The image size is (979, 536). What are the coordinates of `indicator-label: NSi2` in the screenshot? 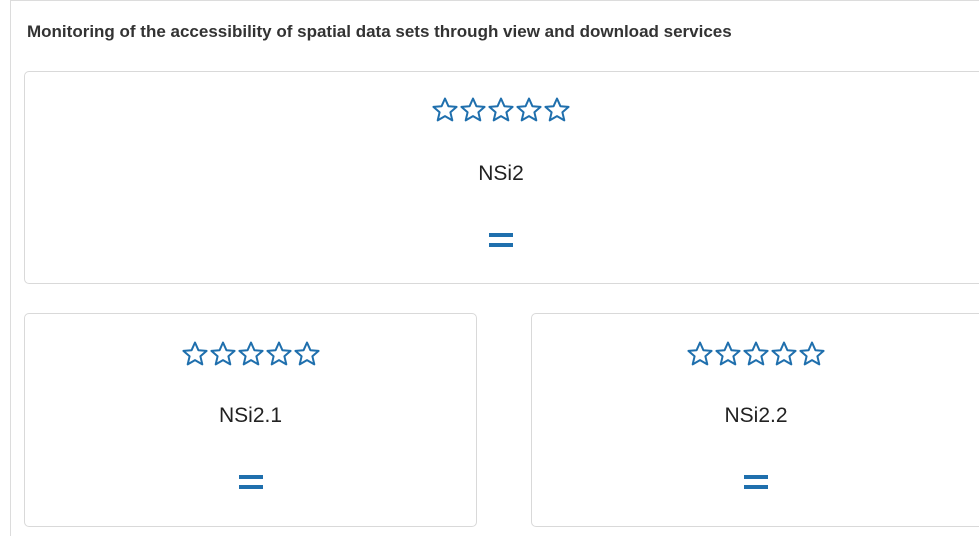 It's located at (501, 173).